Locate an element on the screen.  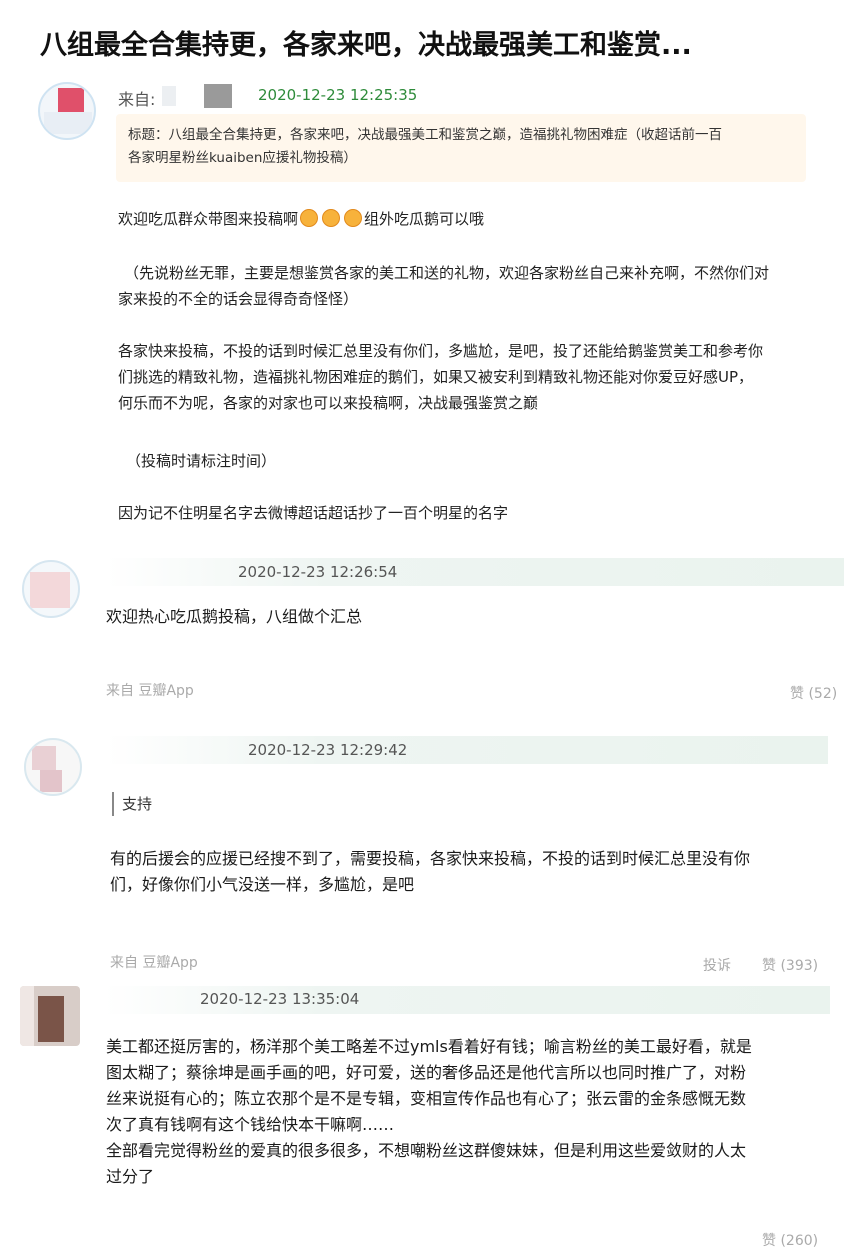
quoted-reply: 支持 is located at coordinates (132, 804).